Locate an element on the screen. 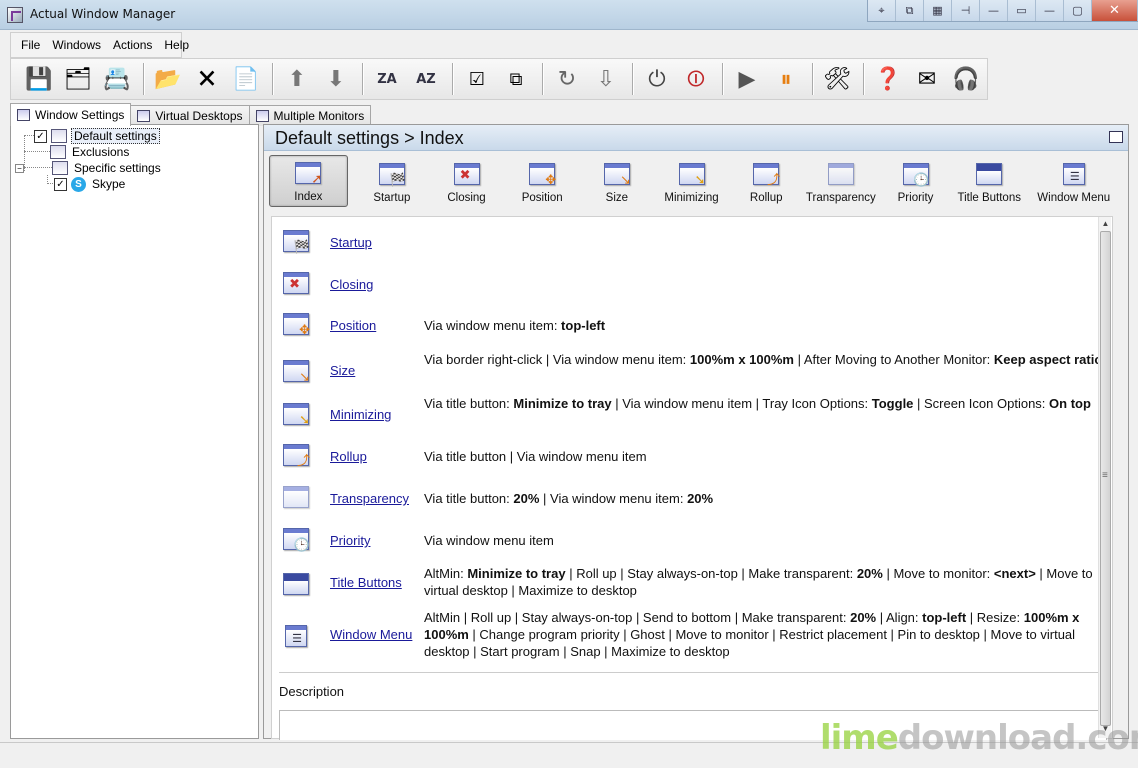  size-link: Size is located at coordinates (342, 370).